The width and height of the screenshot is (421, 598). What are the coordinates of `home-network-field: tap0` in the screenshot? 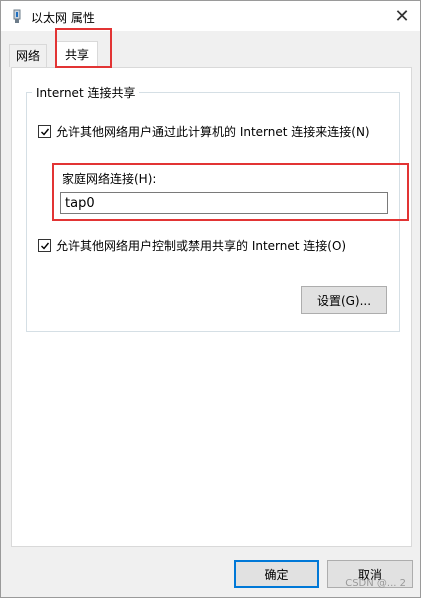 It's located at (224, 203).